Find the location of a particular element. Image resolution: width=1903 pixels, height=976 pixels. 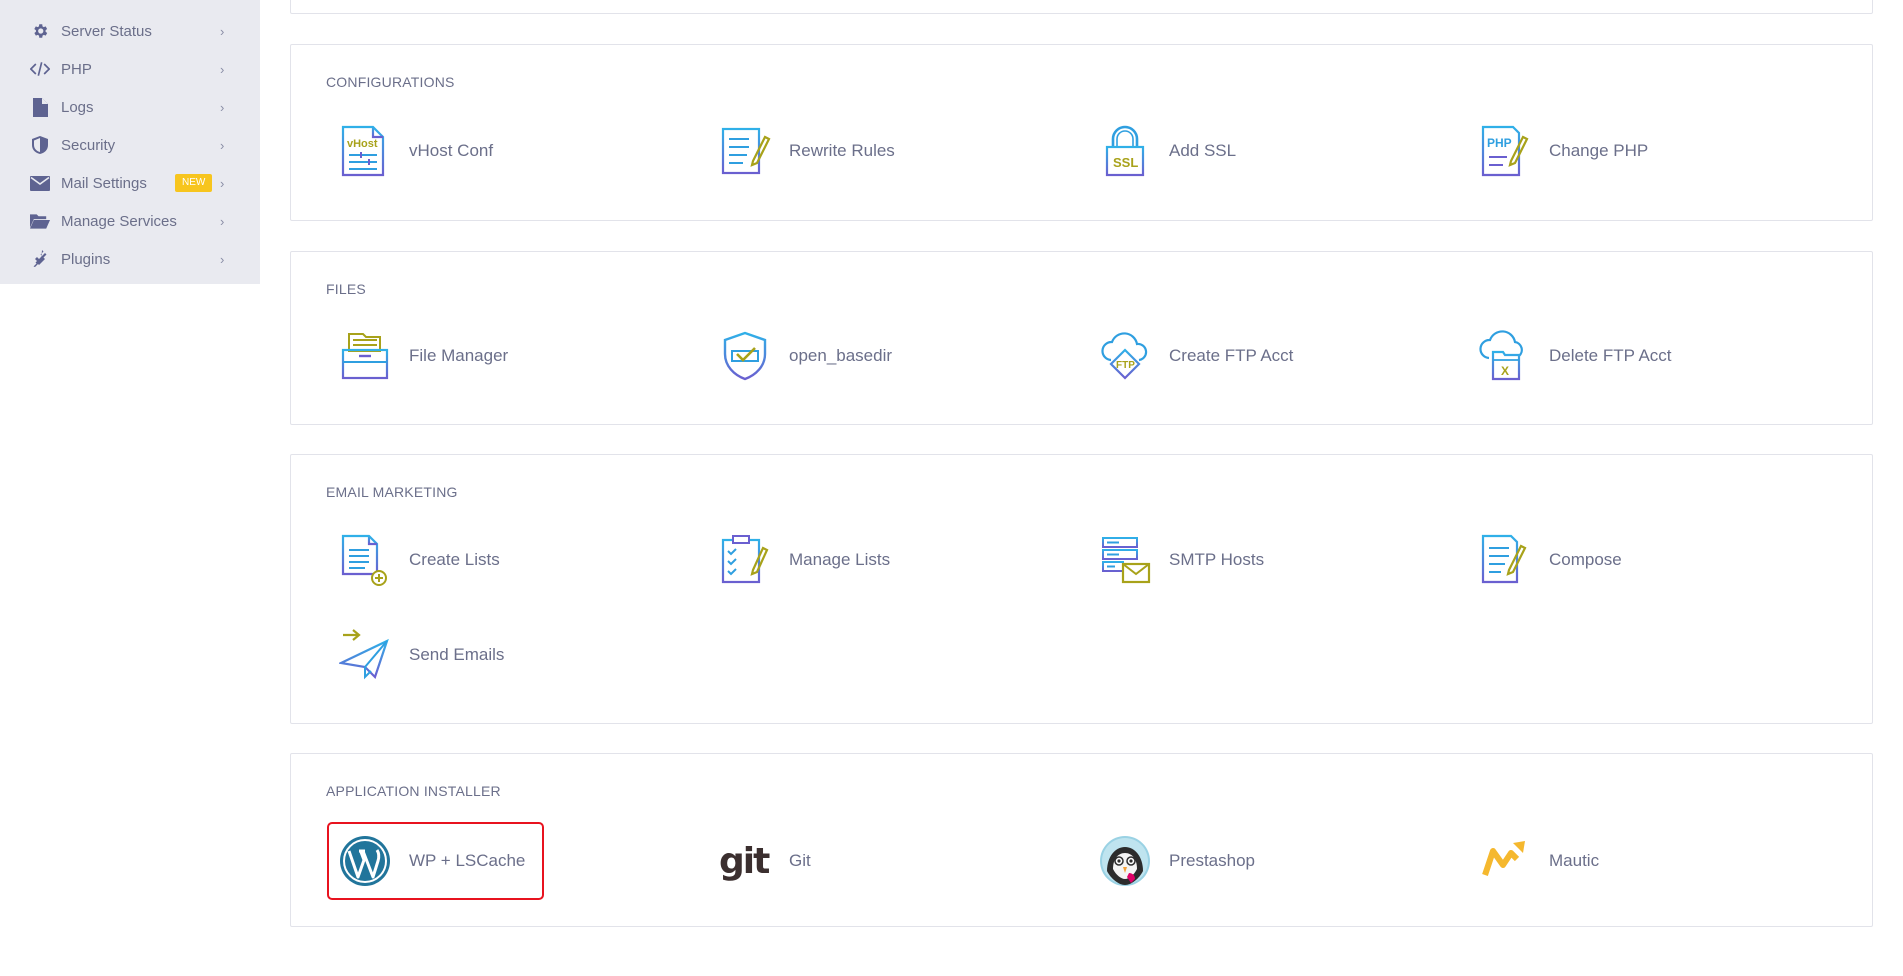

sidebar-item-manage-services: Manage Services › is located at coordinates (130, 221).